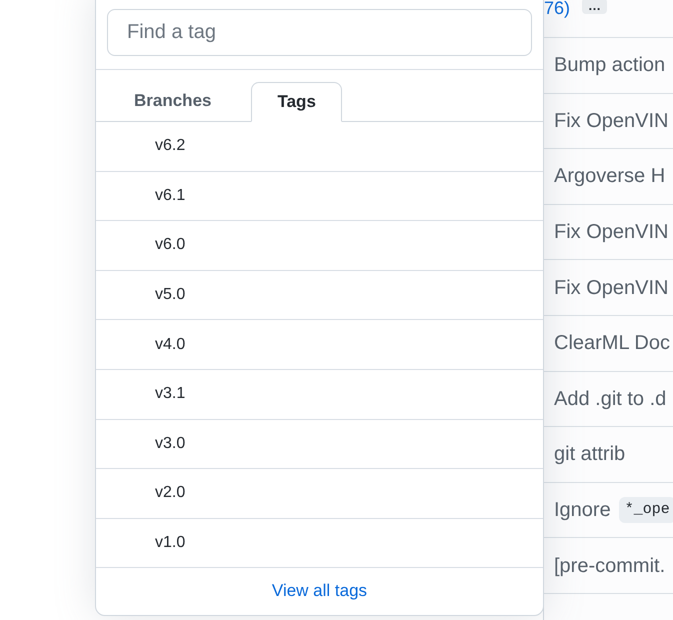  What do you see at coordinates (612, 343) in the screenshot?
I see `commit-message: ClearML Doc` at bounding box center [612, 343].